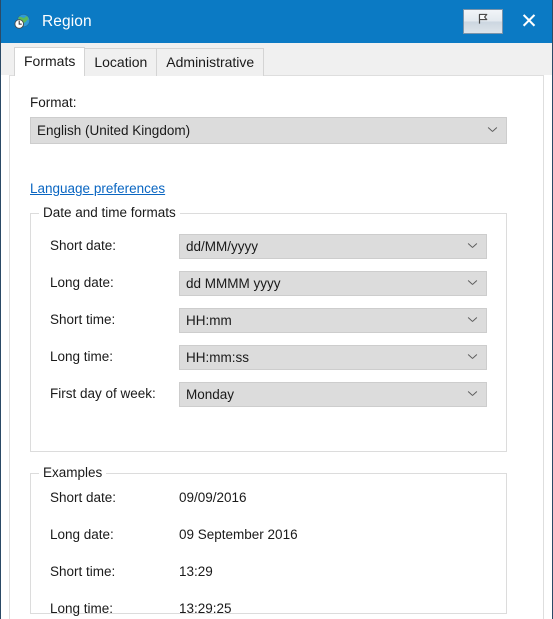 The height and width of the screenshot is (619, 553). What do you see at coordinates (210, 394) in the screenshot?
I see `first-day-of-week-combobox-value: Monday` at bounding box center [210, 394].